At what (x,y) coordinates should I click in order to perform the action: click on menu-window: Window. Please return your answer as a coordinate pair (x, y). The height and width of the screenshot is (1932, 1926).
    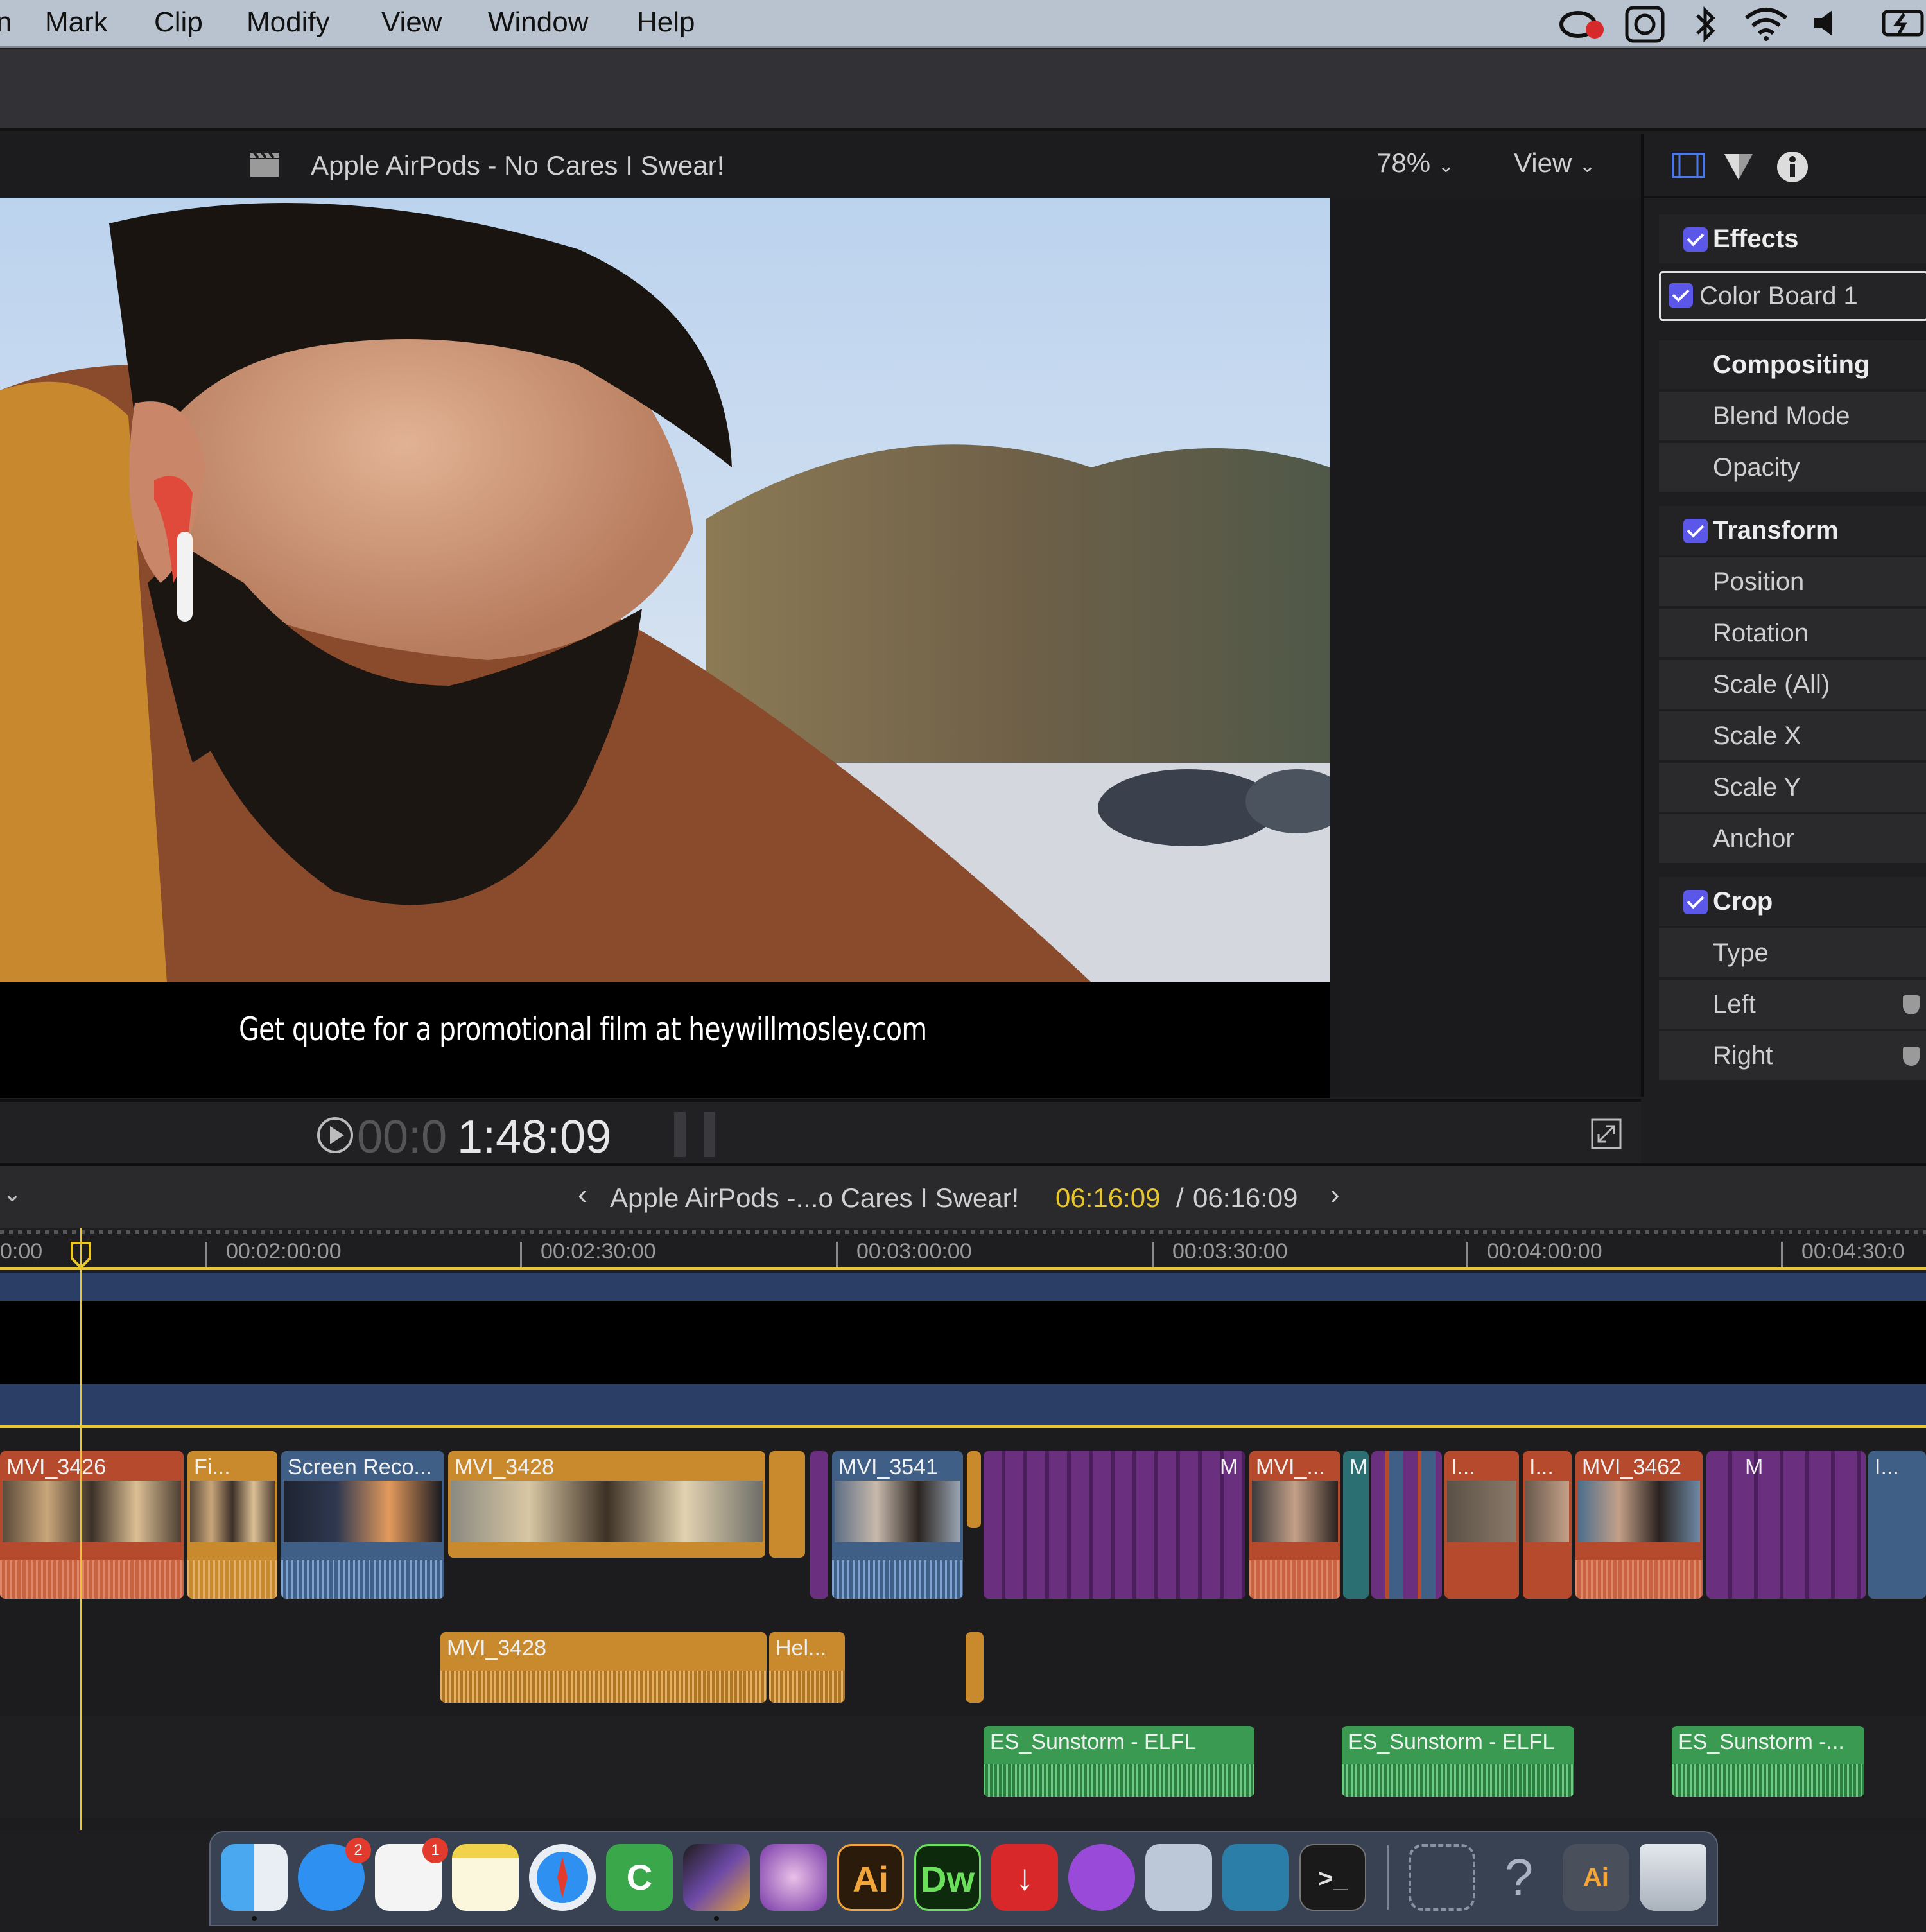
    Looking at the image, I should click on (538, 22).